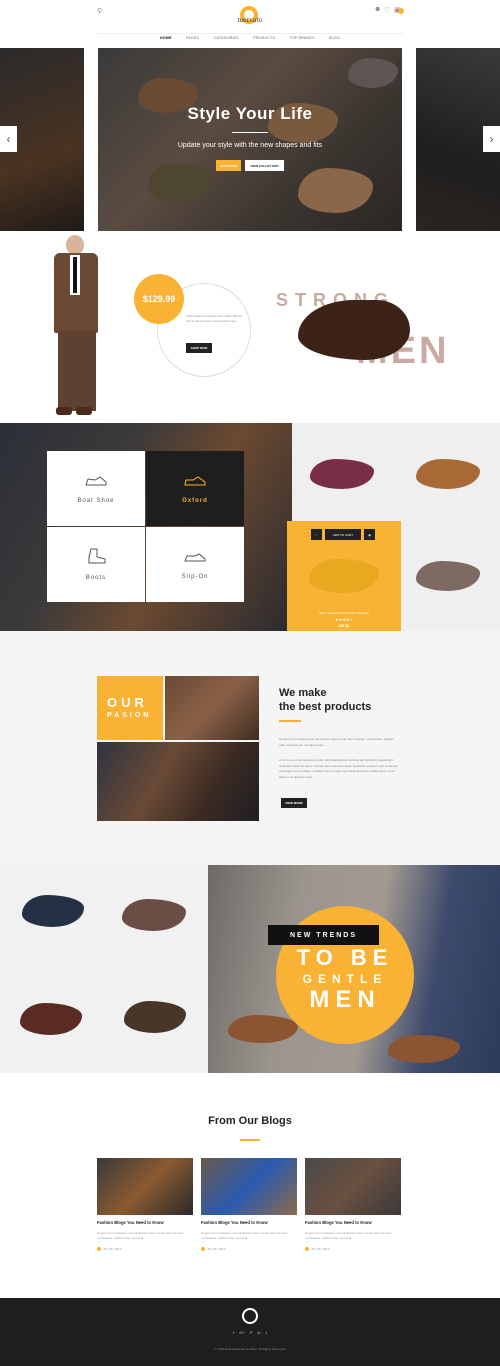  Describe the element at coordinates (159, 299) in the screenshot. I see `promo-price: $129.99` at that location.